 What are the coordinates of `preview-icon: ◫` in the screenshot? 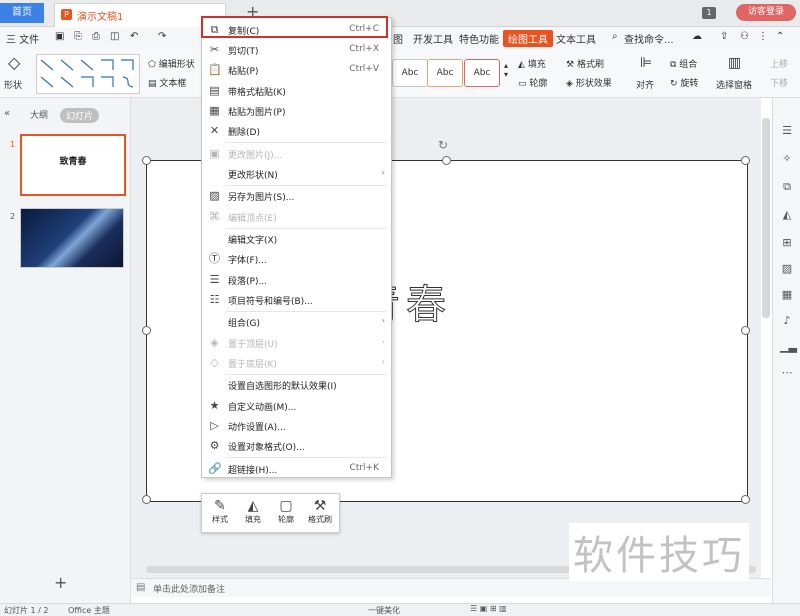 It's located at (114, 36).